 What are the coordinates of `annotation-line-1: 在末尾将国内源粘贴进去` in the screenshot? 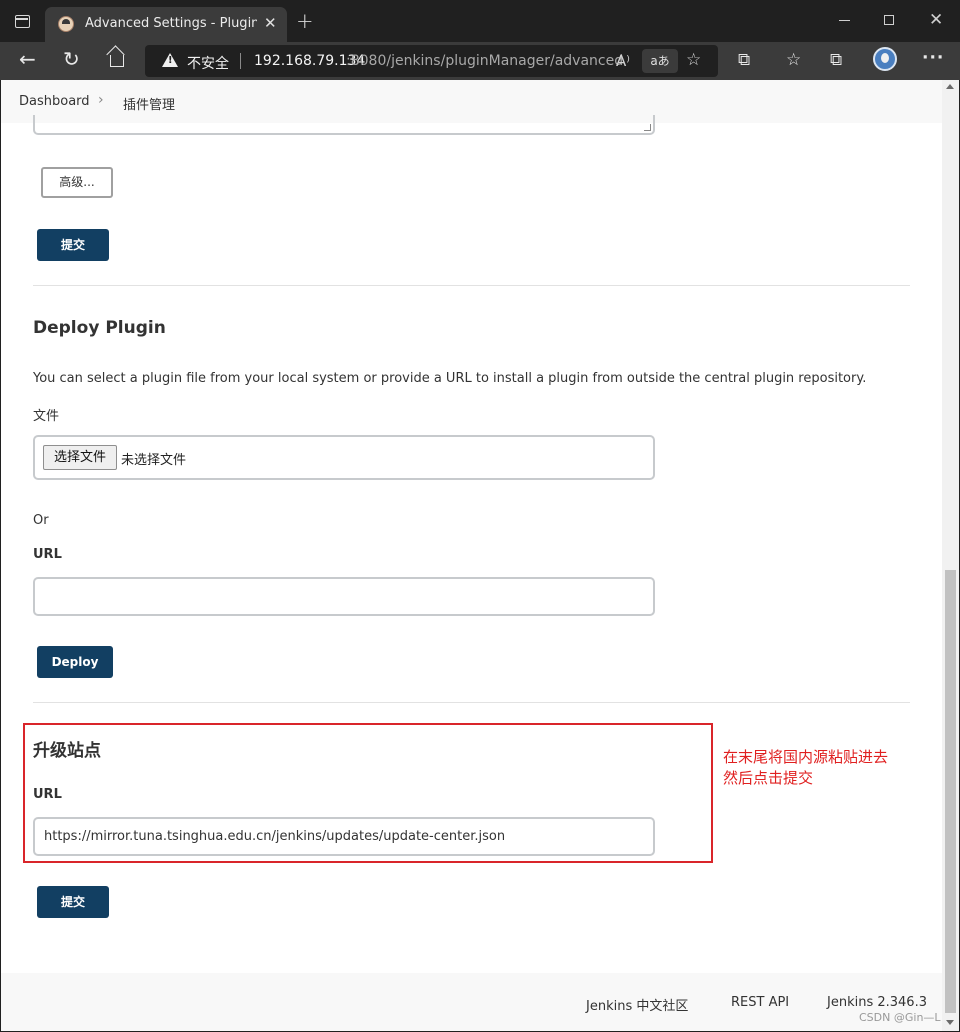 It's located at (806, 757).